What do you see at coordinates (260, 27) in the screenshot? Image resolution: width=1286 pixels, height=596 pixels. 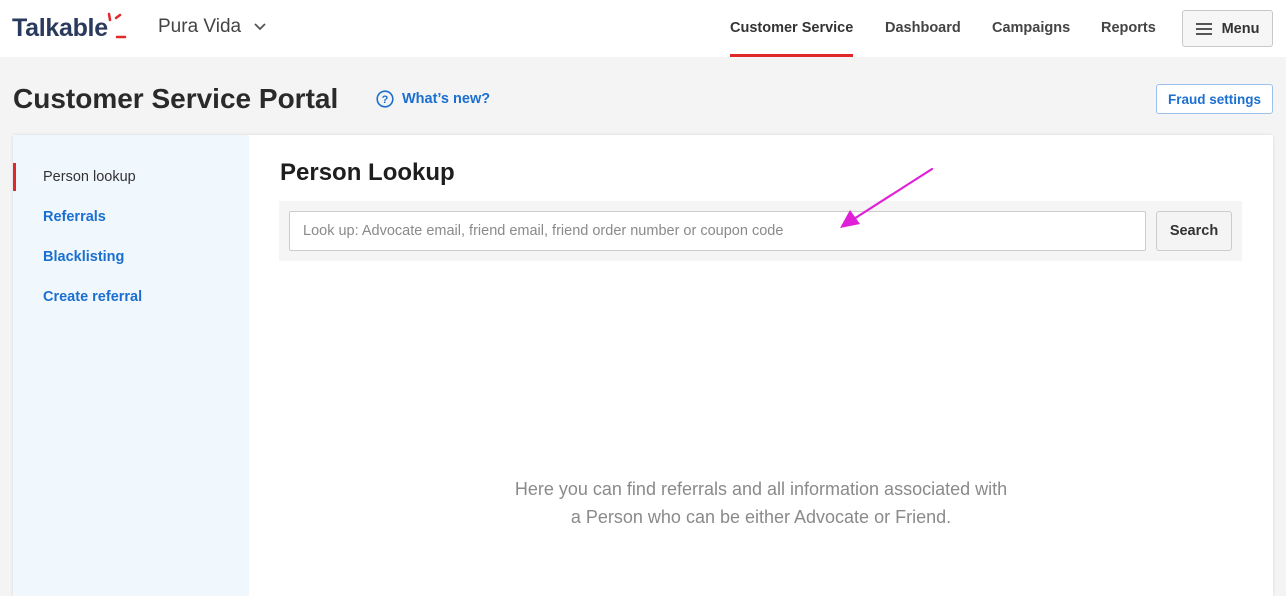 I see `chevron-down-icon` at bounding box center [260, 27].